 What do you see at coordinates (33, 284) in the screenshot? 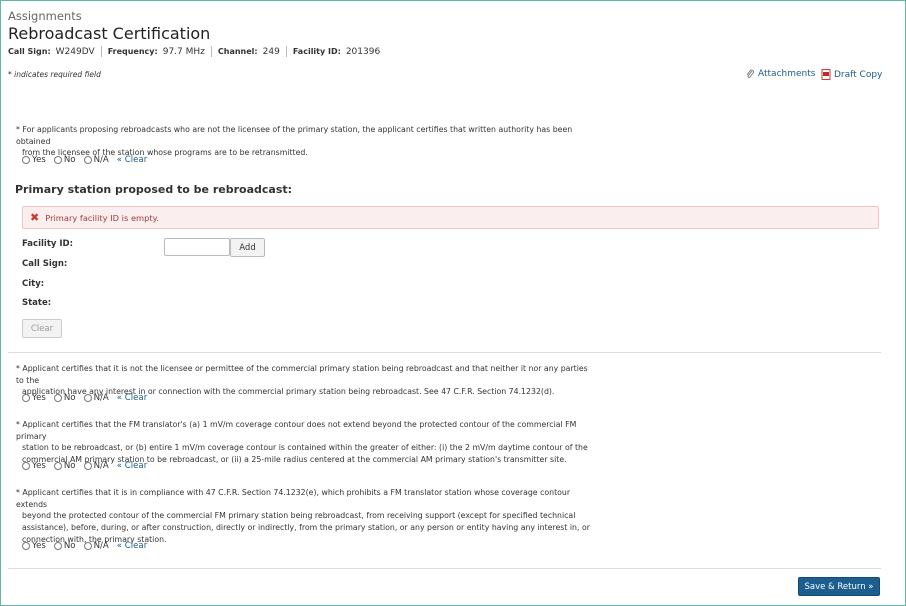
I see `primary-city-label: City:` at bounding box center [33, 284].